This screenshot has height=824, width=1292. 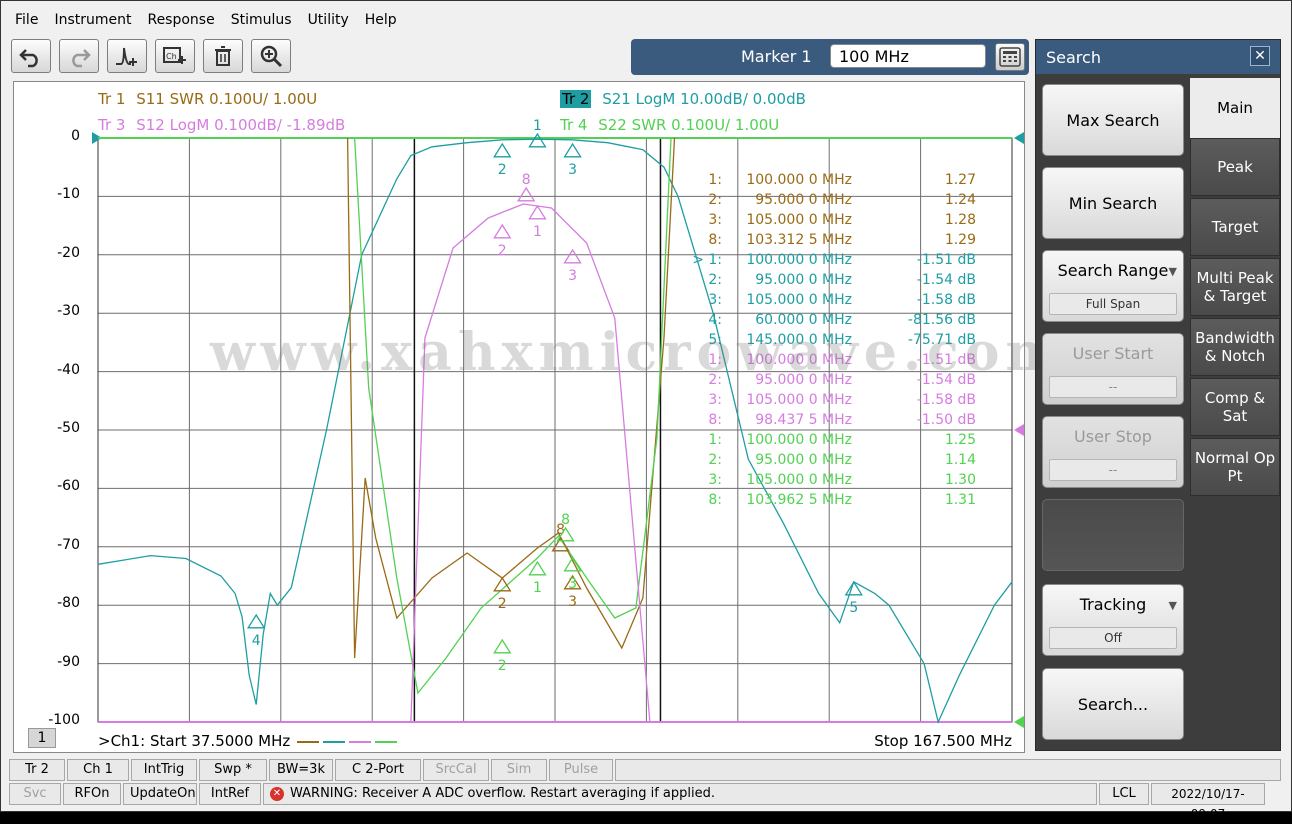 I want to click on trace-3-title: Tr 3 S12 LogM 0.100dB/ -1.89dB, so click(x=221, y=125).